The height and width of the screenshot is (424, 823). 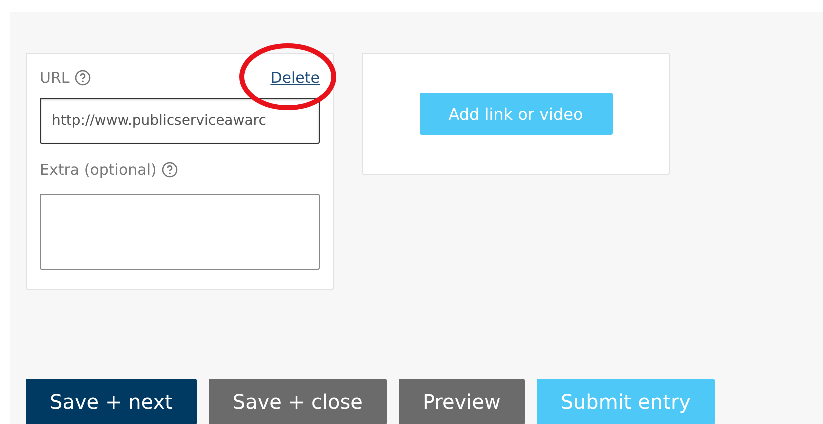 What do you see at coordinates (180, 232) in the screenshot?
I see `extra-field` at bounding box center [180, 232].